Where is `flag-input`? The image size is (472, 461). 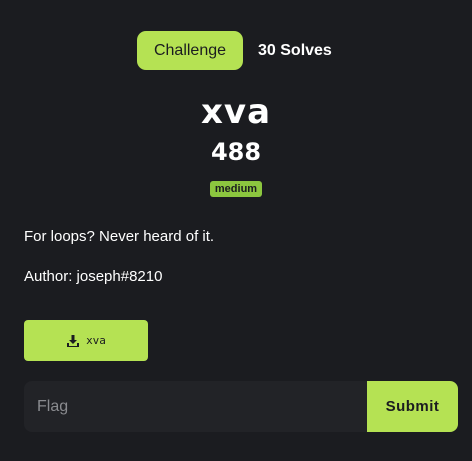 flag-input is located at coordinates (195, 406).